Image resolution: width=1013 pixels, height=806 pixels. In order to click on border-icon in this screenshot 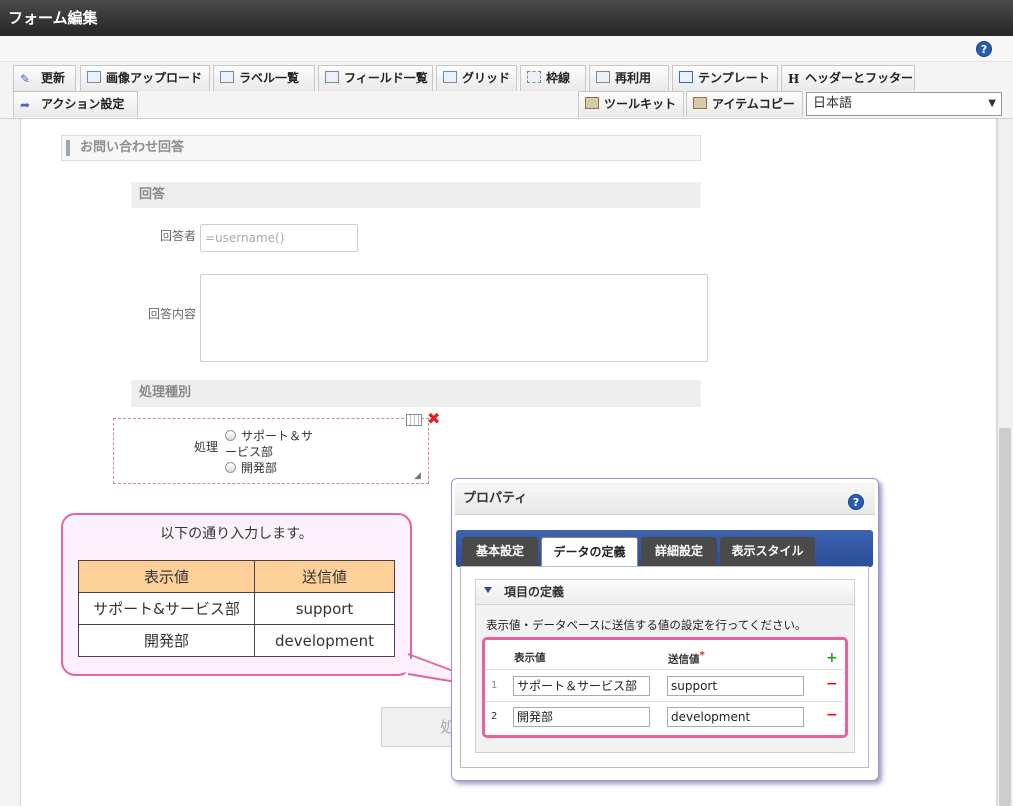, I will do `click(534, 77)`.